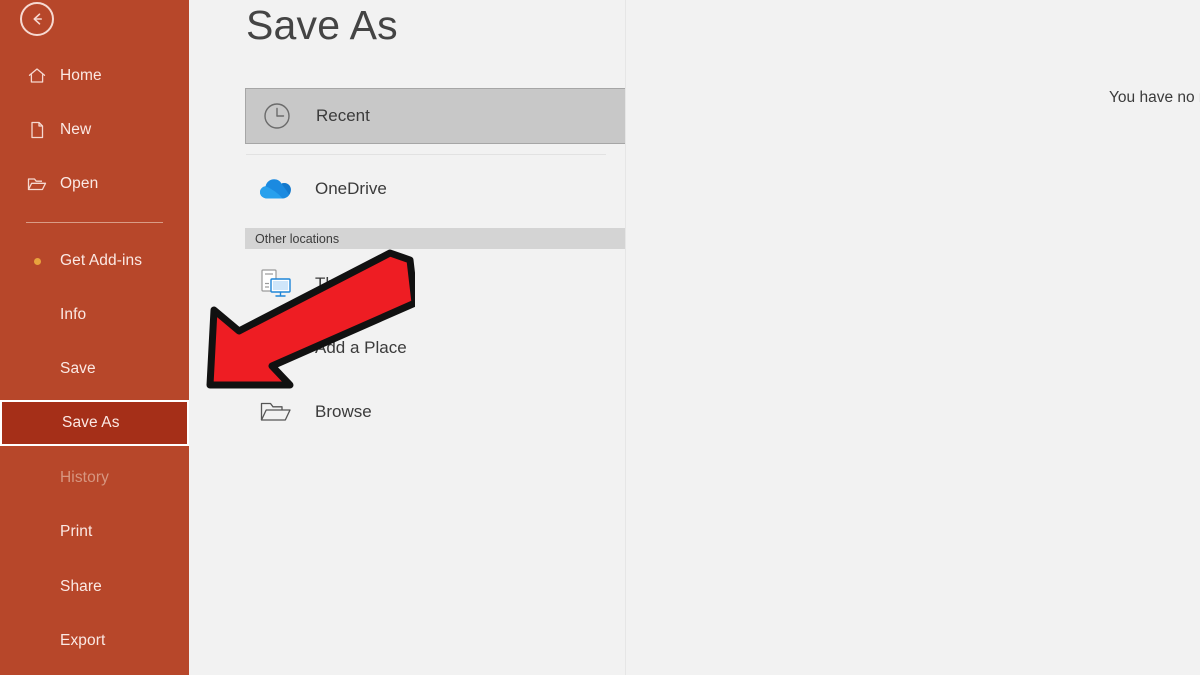 This screenshot has width=1200, height=675. I want to click on places-list: Recent OneDrive, so click(435, 152).